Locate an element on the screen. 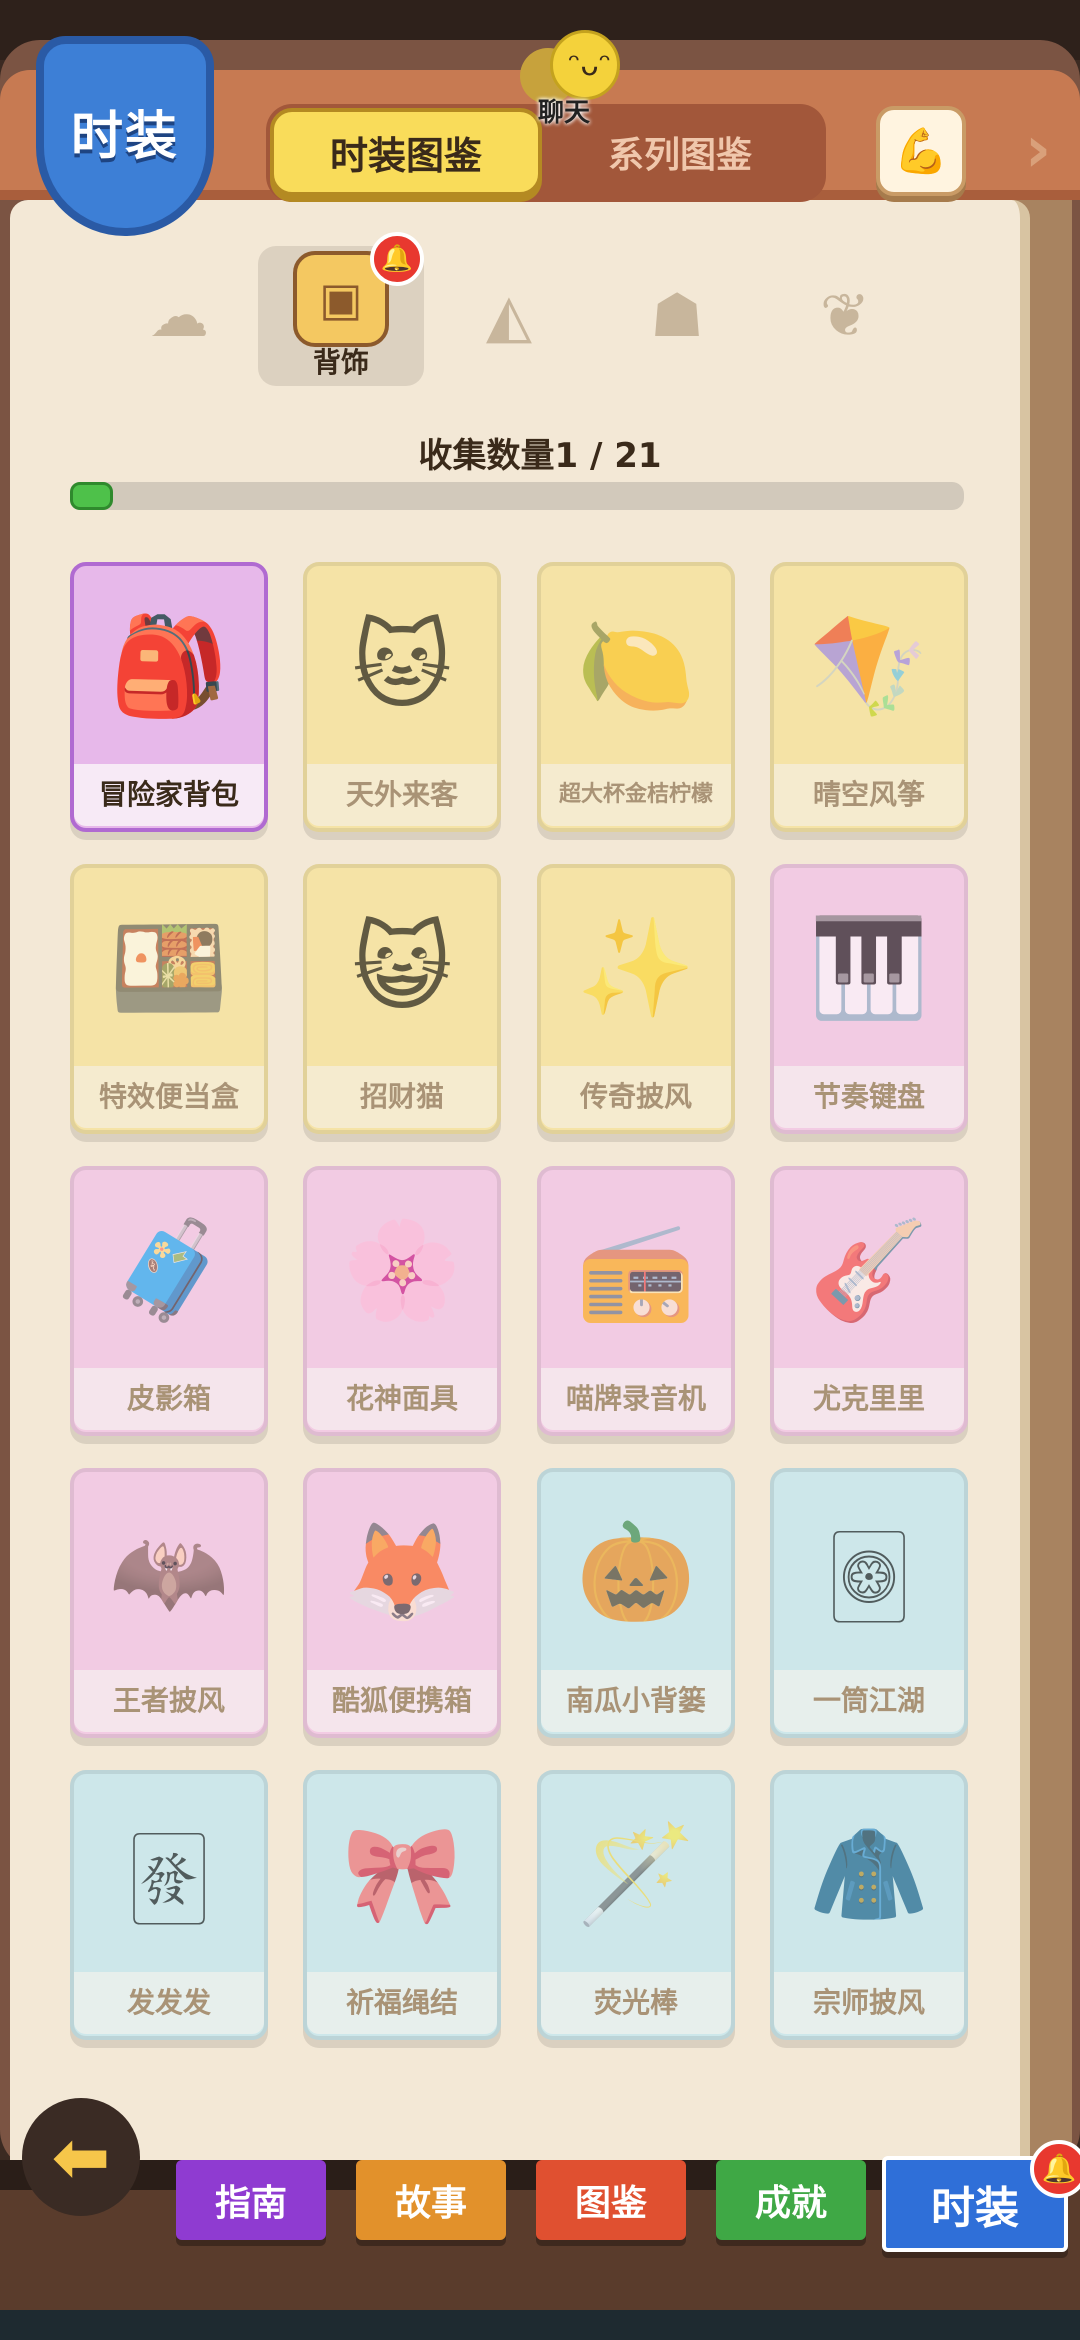 The height and width of the screenshot is (2340, 1080). item-name: 花神面具 is located at coordinates (402, 1399).